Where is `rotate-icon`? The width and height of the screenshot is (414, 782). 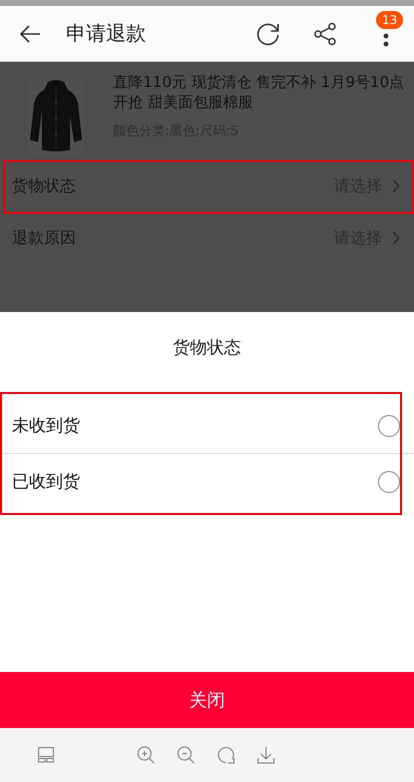
rotate-icon is located at coordinates (226, 755).